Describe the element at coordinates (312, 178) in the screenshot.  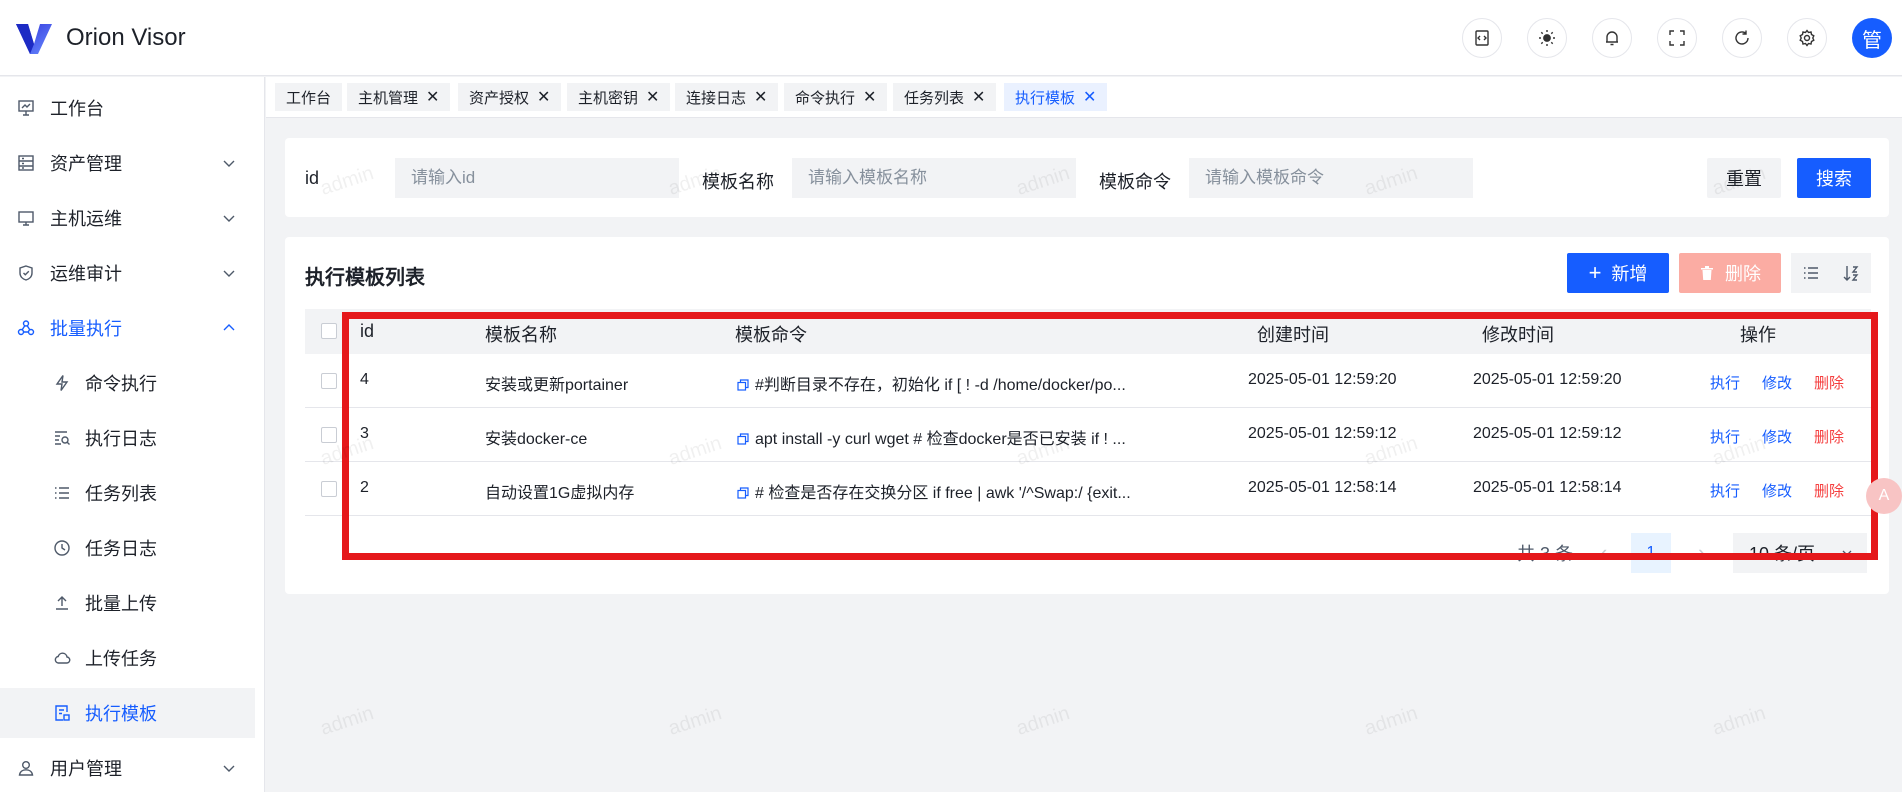
I see `id-label: id` at that location.